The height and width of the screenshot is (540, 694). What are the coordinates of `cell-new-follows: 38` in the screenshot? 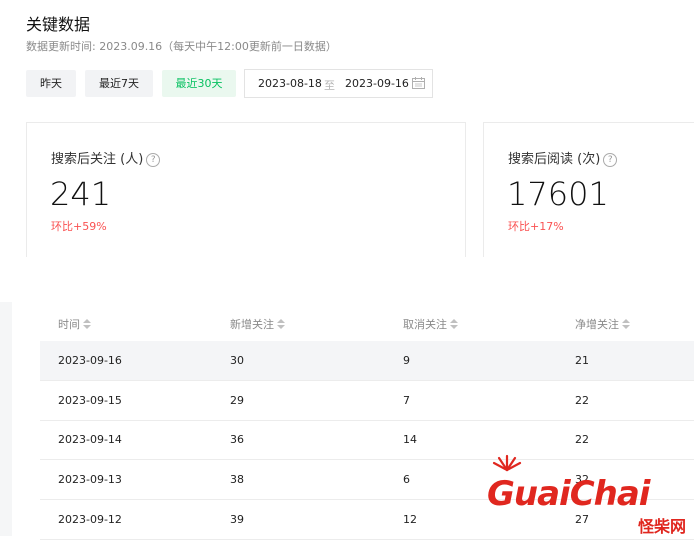 It's located at (237, 479).